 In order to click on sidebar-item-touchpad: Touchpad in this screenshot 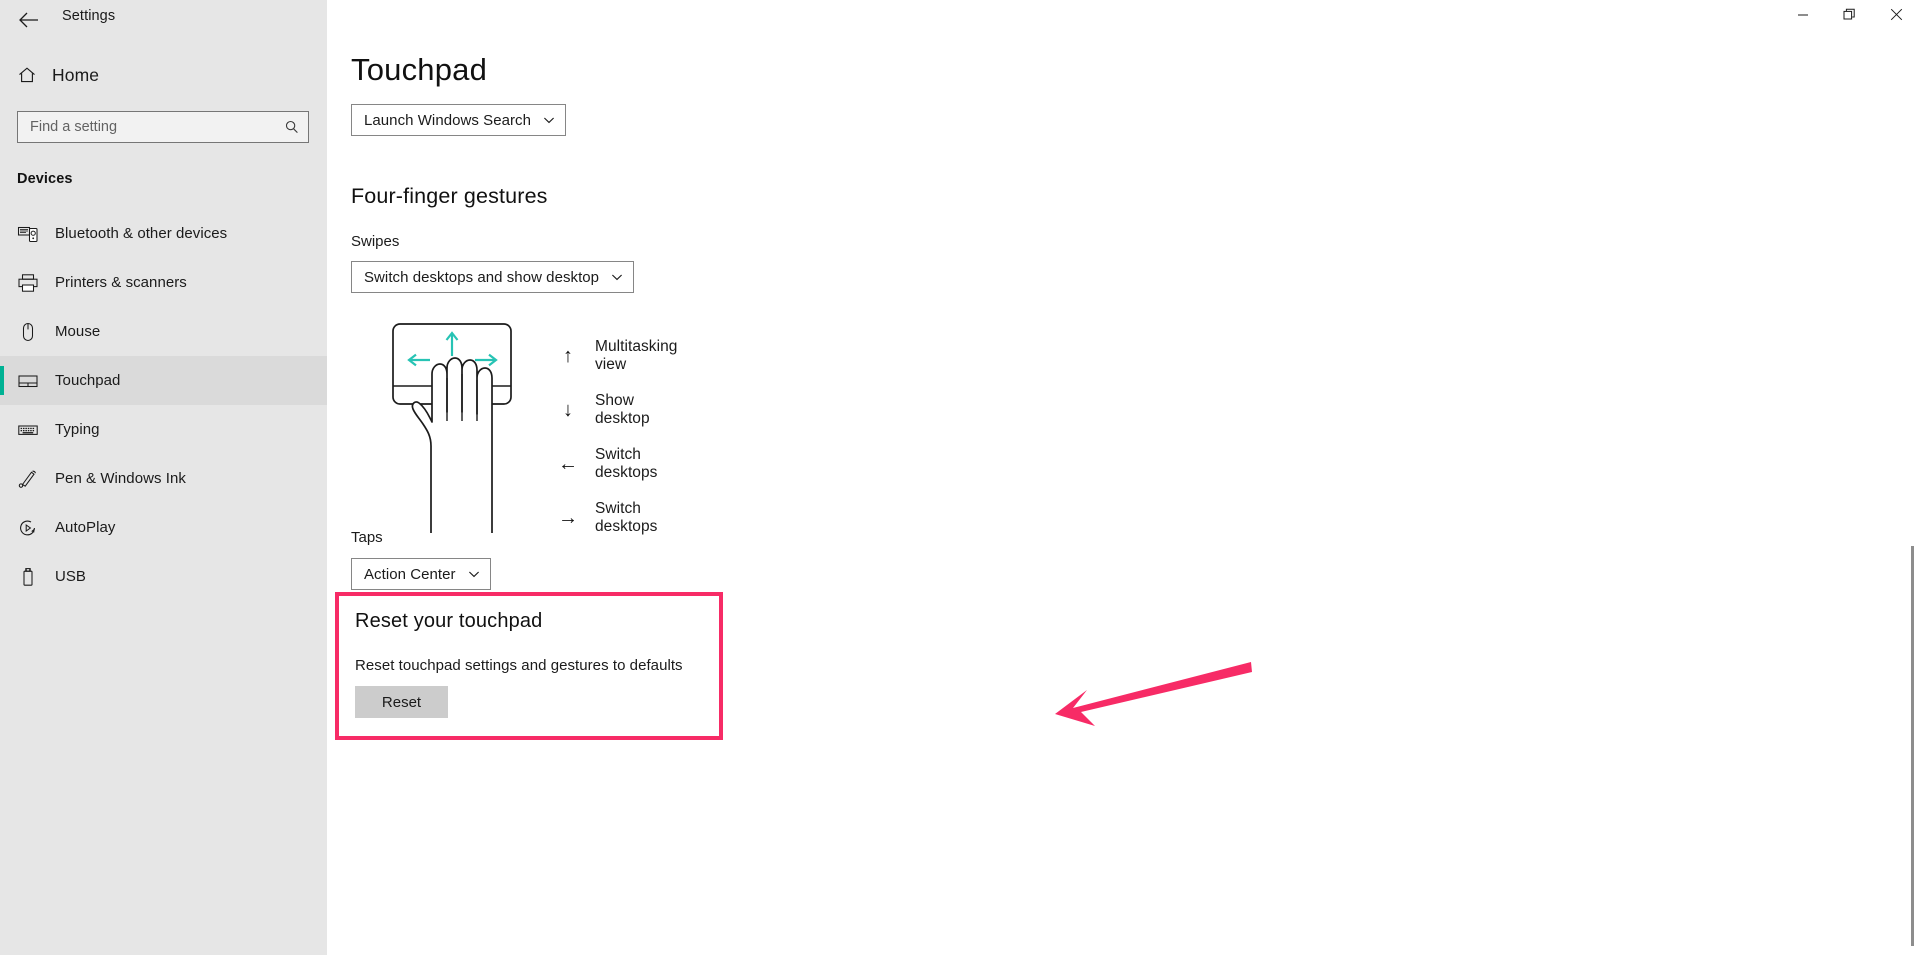, I will do `click(163, 380)`.